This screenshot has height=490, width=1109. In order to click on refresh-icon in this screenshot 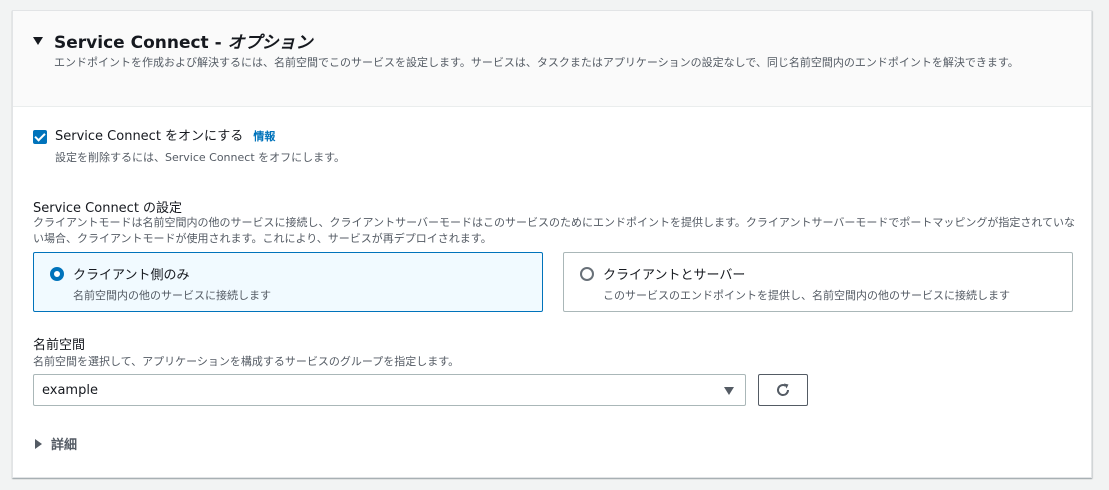, I will do `click(783, 389)`.